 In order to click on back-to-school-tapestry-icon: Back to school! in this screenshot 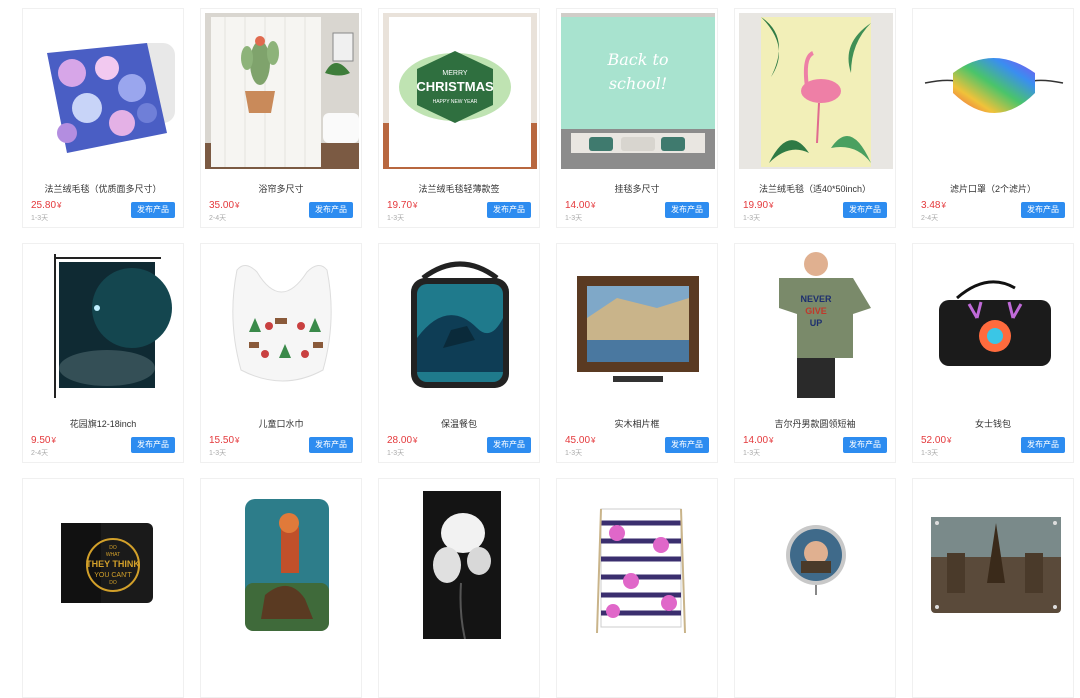, I will do `click(638, 91)`.